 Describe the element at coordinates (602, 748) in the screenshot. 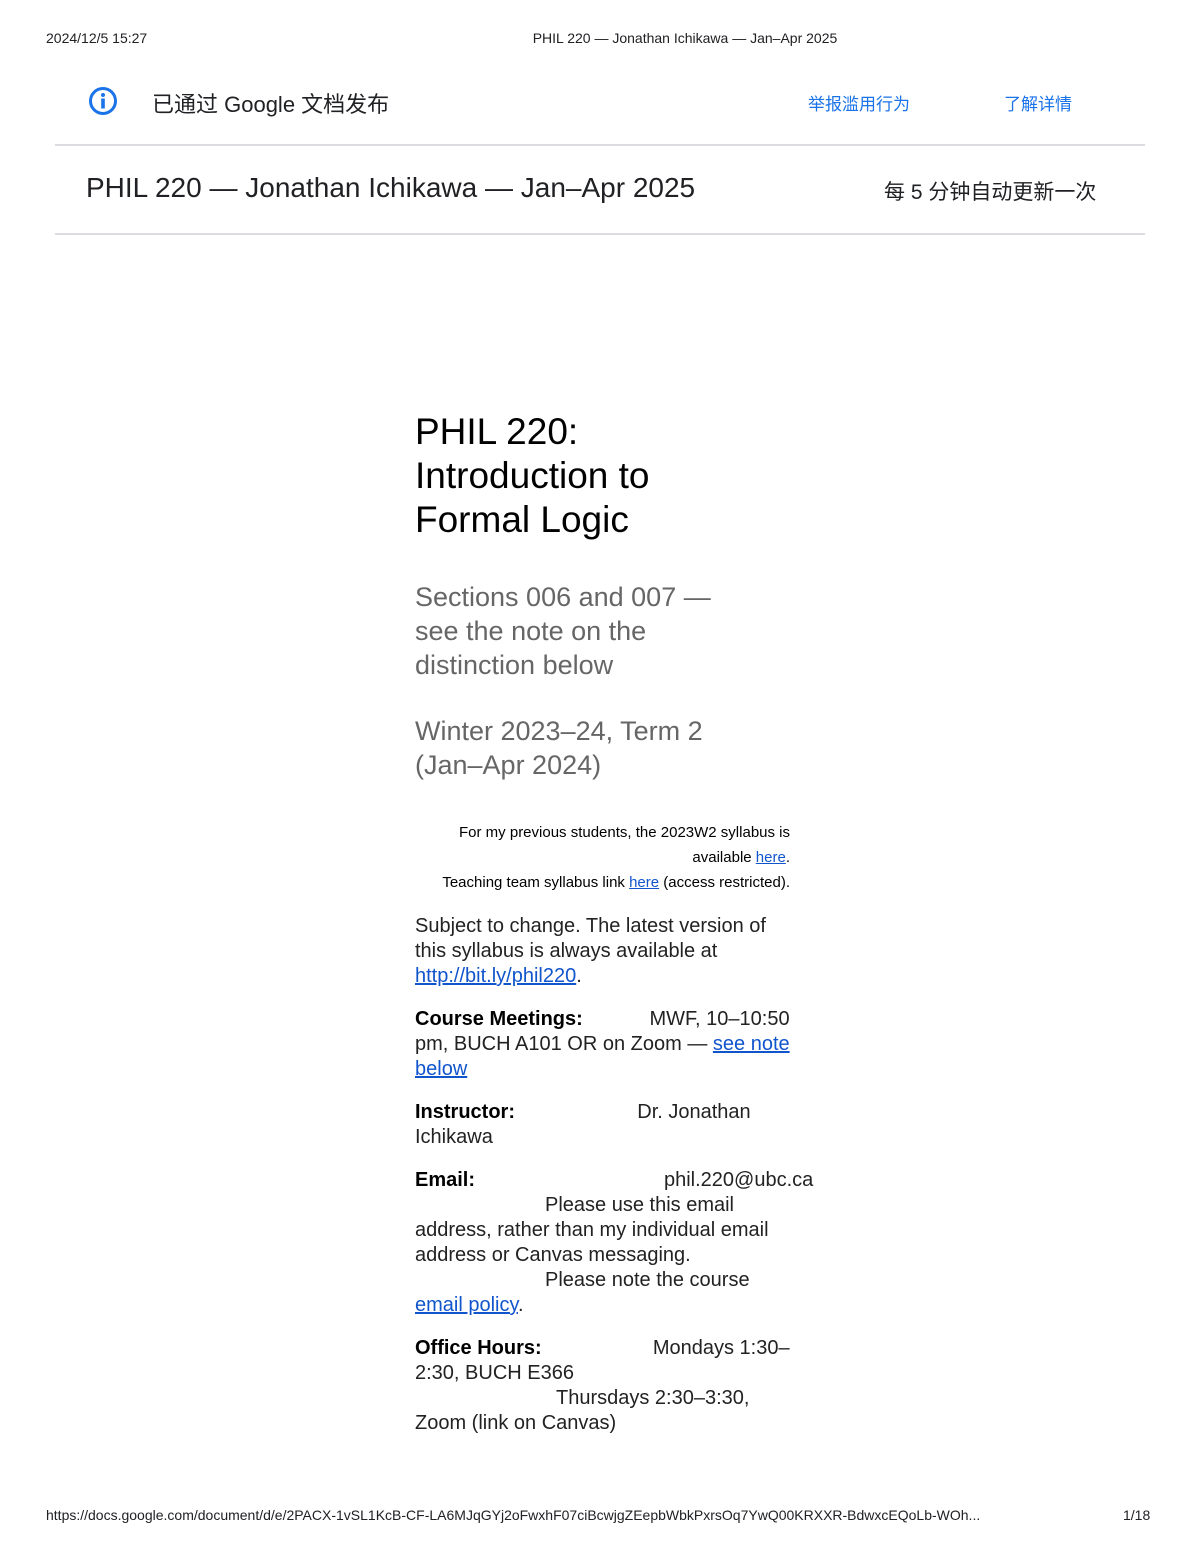

I see `term-subtitle: Winter 2023–24, Term 2 (Jan–Apr 2024)` at that location.